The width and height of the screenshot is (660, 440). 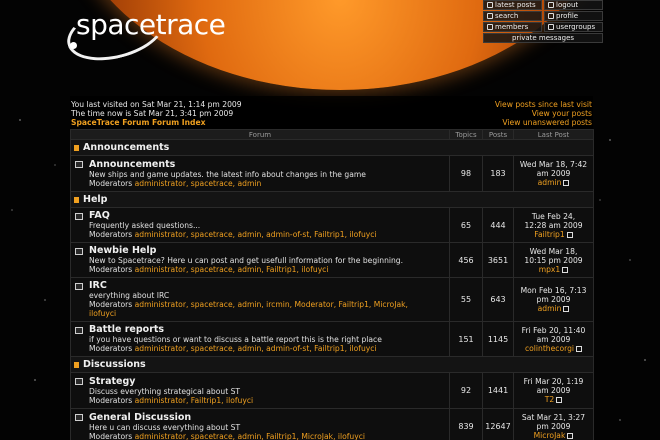 I want to click on column-header-last-post: Last Post, so click(x=553, y=134).